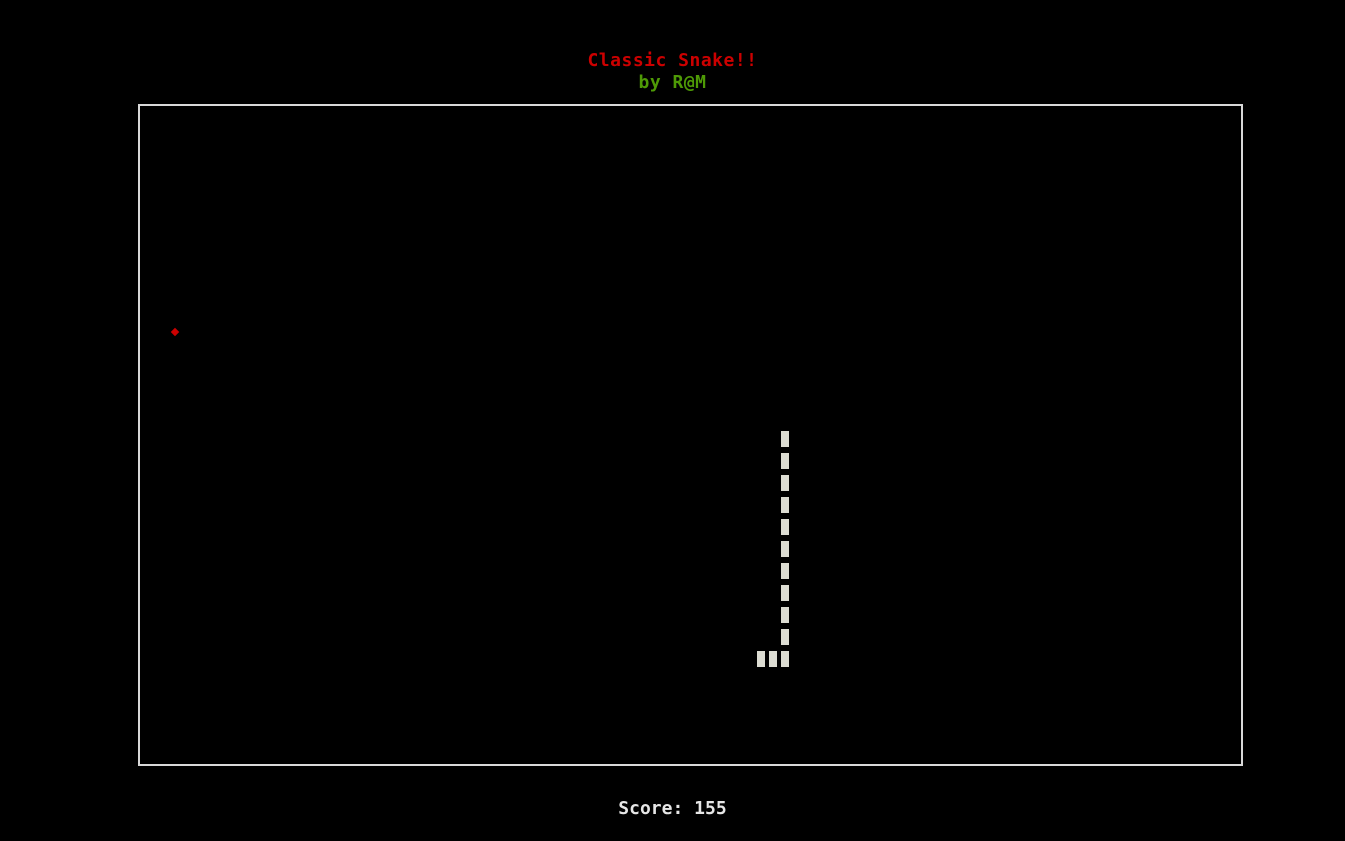 The height and width of the screenshot is (841, 1345). I want to click on score-label: Score:, so click(651, 808).